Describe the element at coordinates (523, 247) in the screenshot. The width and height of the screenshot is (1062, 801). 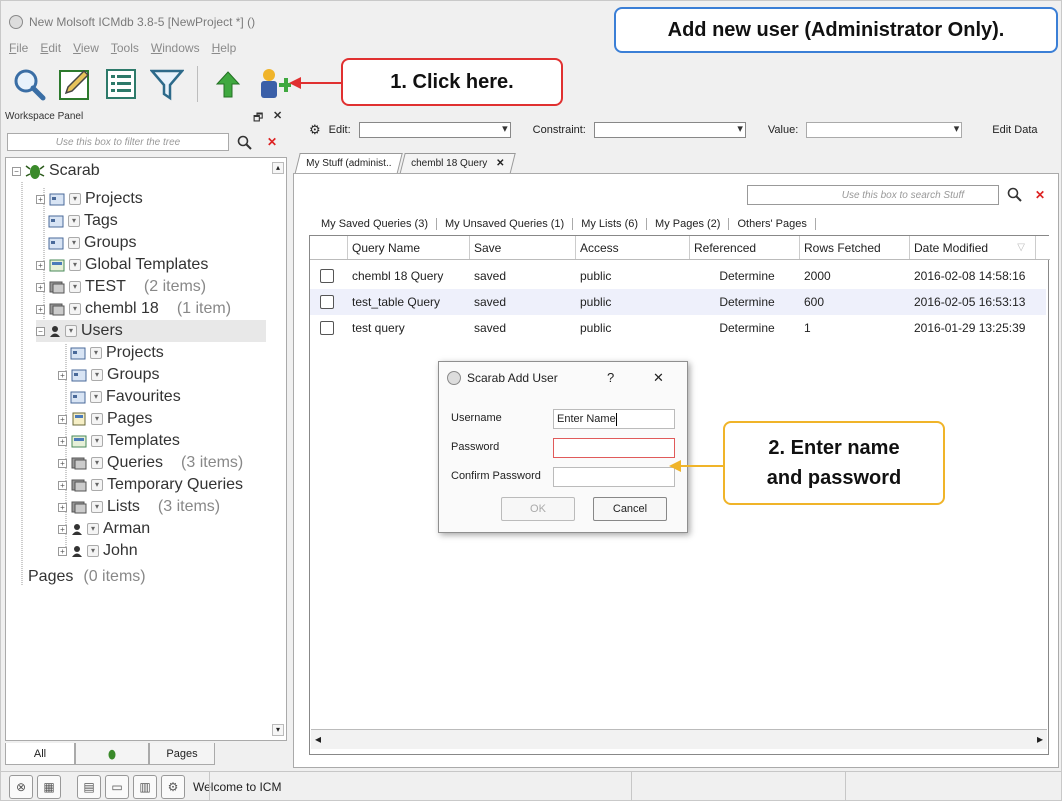
I see `header-save: Save` at that location.